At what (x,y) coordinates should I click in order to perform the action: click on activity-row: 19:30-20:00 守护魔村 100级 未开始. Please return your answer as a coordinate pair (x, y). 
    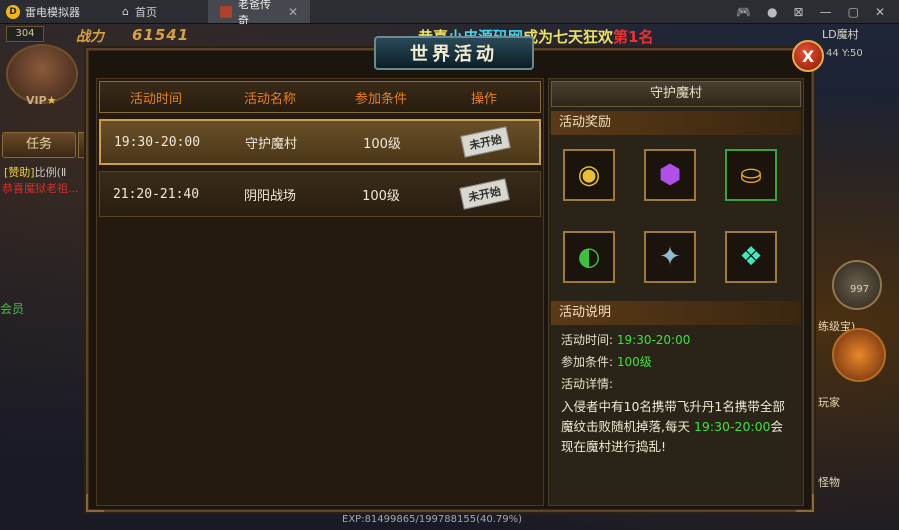
    Looking at the image, I should click on (320, 142).